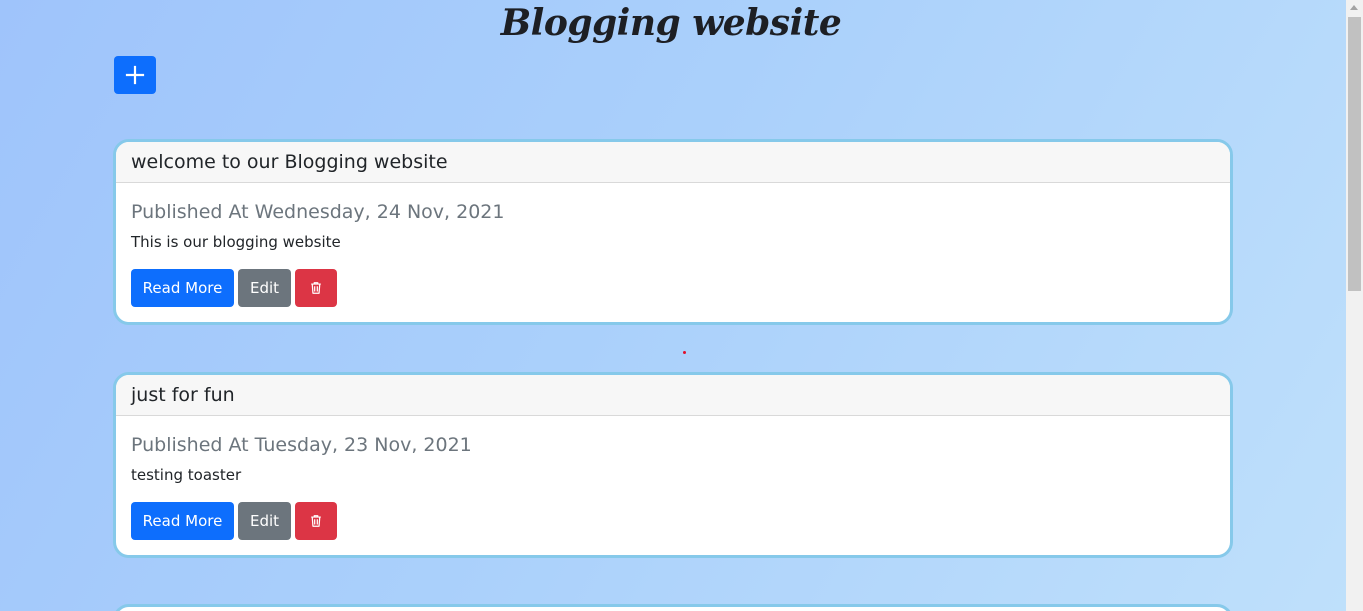  Describe the element at coordinates (673, 162) in the screenshot. I see `post-title: welcome to our Blogging website` at that location.